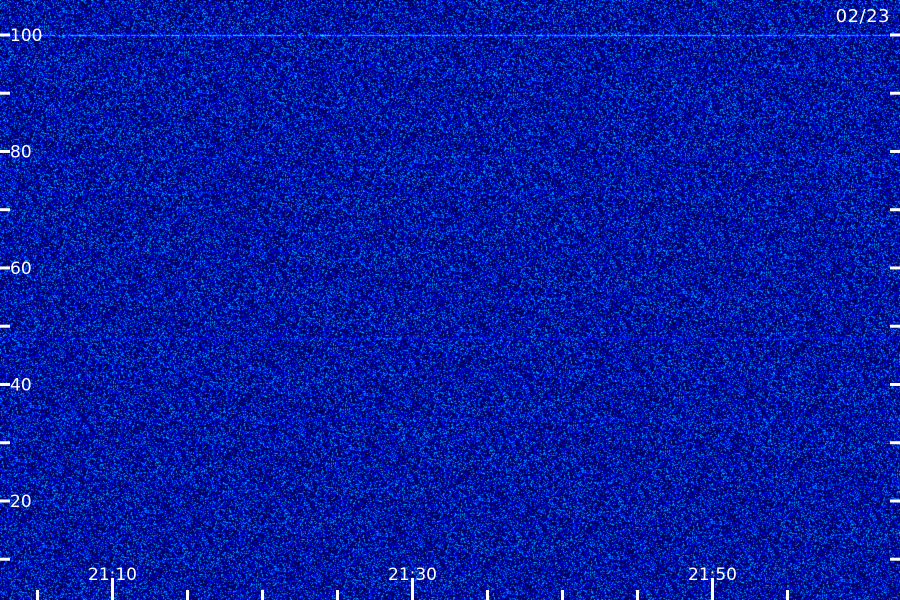 The image size is (900, 600). What do you see at coordinates (21, 502) in the screenshot?
I see `y-tick-label: 20` at bounding box center [21, 502].